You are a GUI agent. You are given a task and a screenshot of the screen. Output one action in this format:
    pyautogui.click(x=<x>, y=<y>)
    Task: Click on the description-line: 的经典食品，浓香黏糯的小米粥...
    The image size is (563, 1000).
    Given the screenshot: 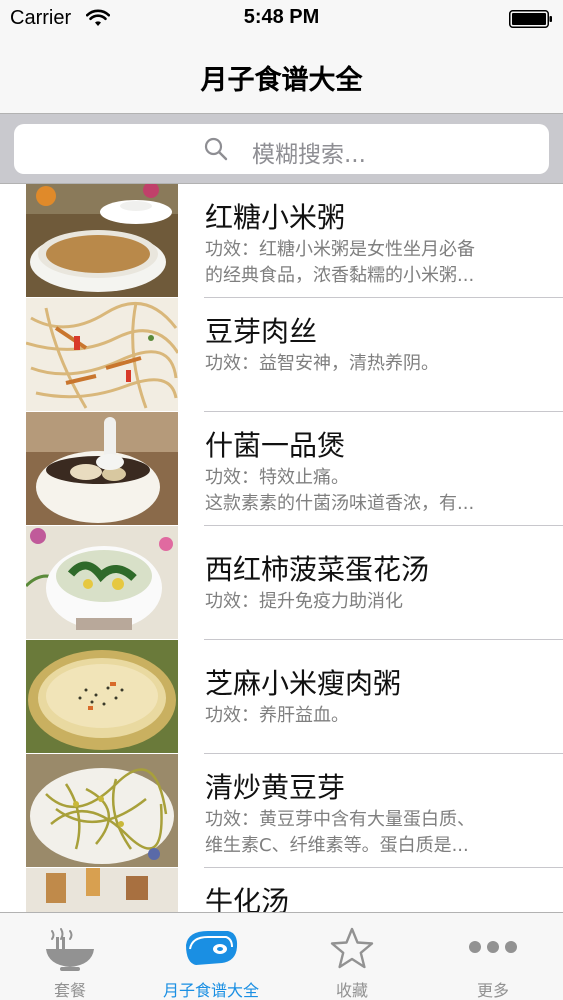 What is the action you would take?
    pyautogui.click(x=340, y=275)
    